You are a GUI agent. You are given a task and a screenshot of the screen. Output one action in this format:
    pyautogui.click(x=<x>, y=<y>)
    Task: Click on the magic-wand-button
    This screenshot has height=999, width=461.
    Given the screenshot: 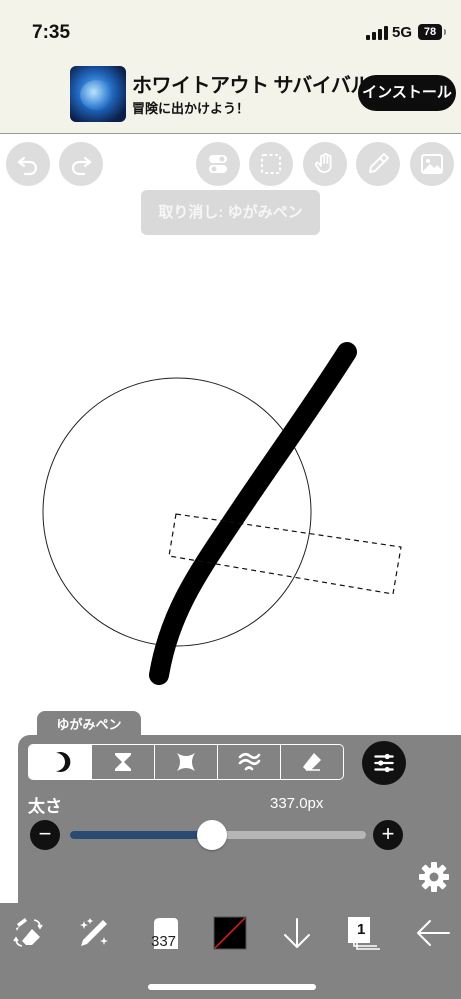 What is the action you would take?
    pyautogui.click(x=94, y=933)
    